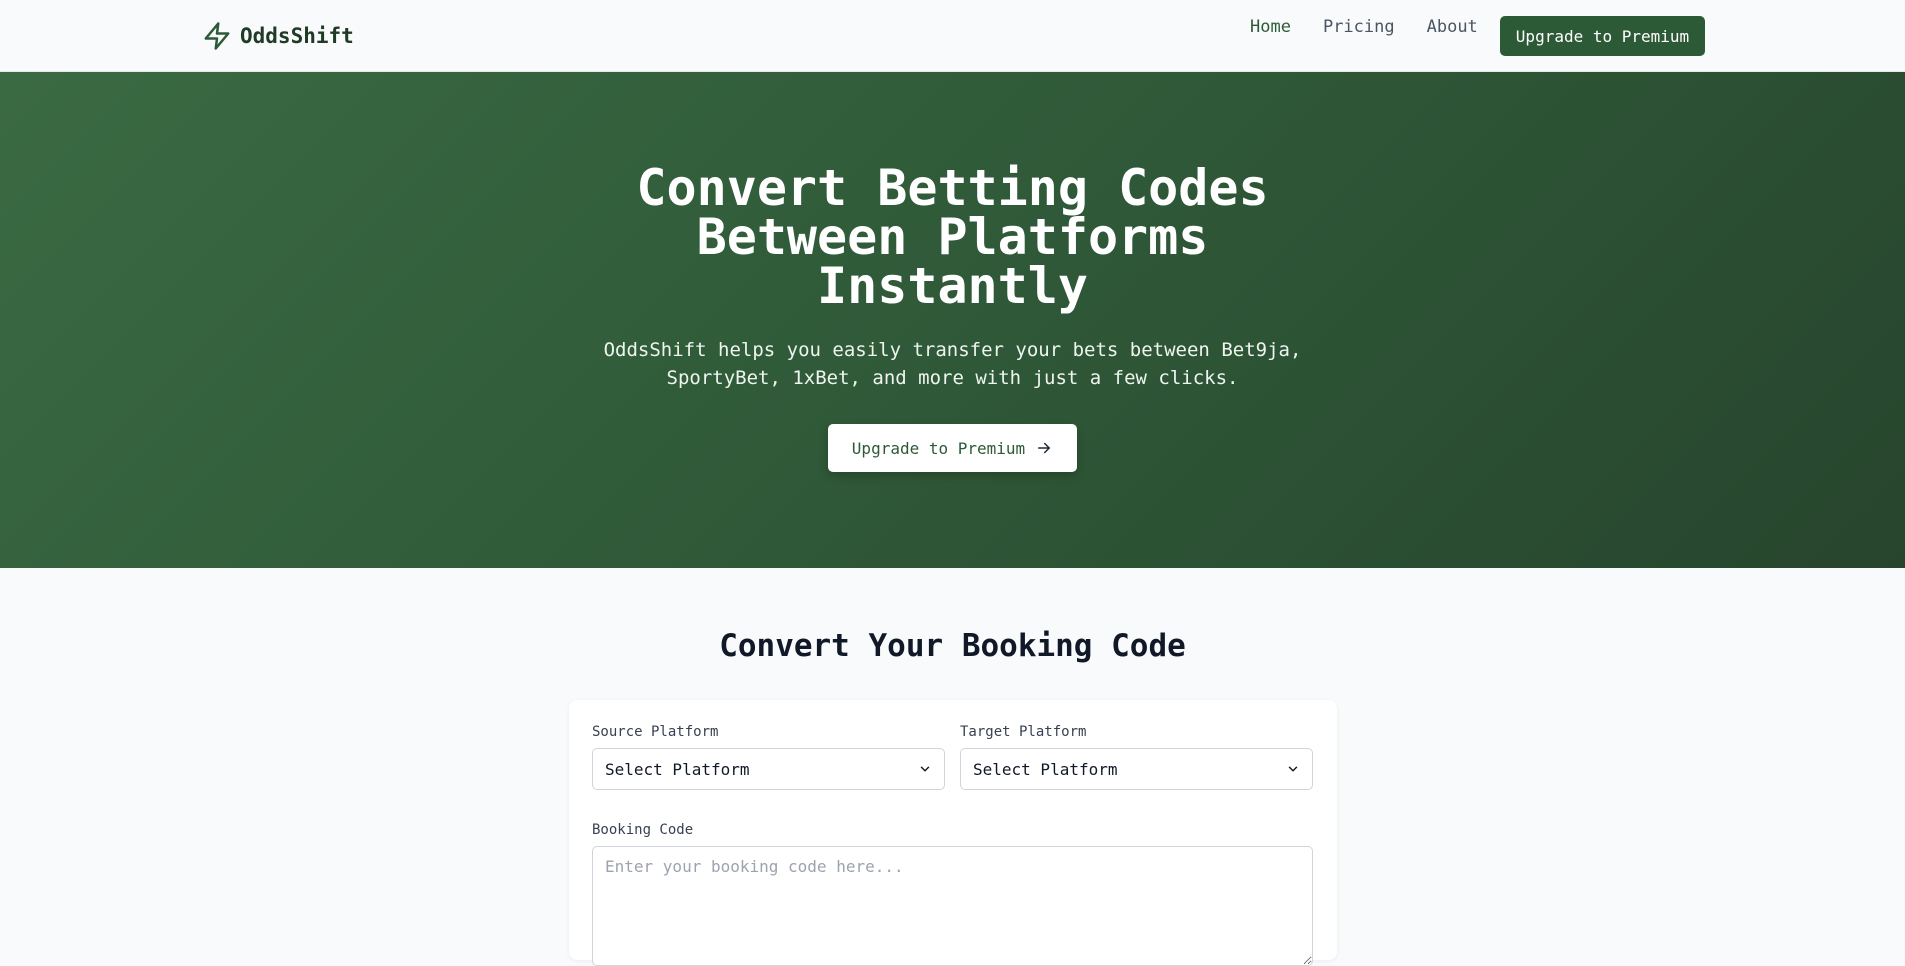 This screenshot has width=1905, height=966. Describe the element at coordinates (1044, 448) in the screenshot. I see `arrow-right-icon` at that location.